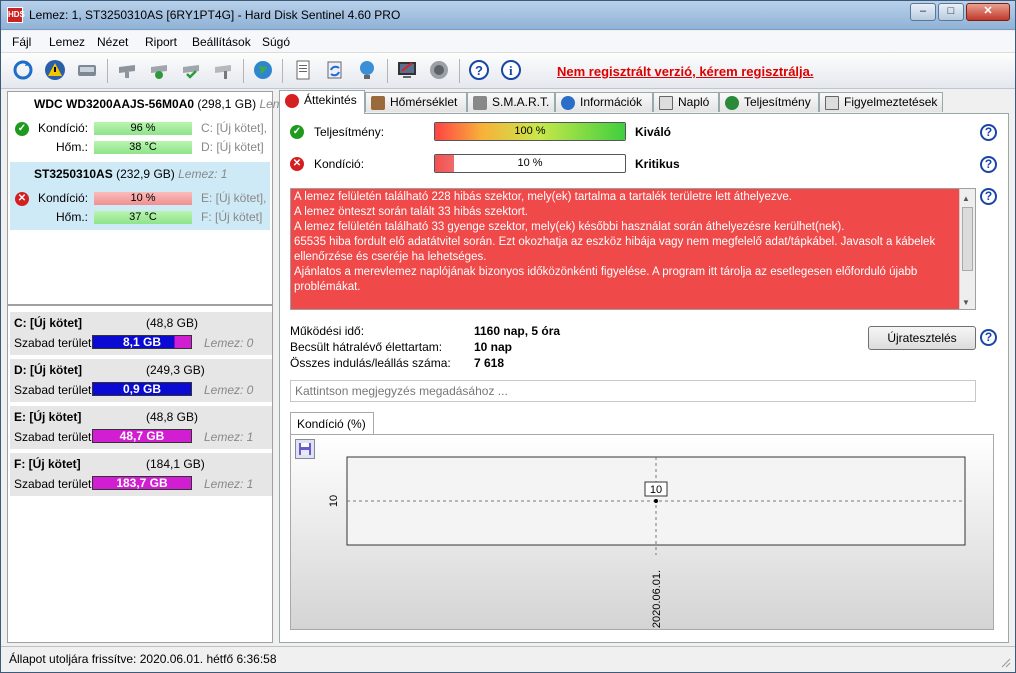 This screenshot has height=673, width=1016. Describe the element at coordinates (686, 102) in the screenshot. I see `tab-log: Napló` at that location.